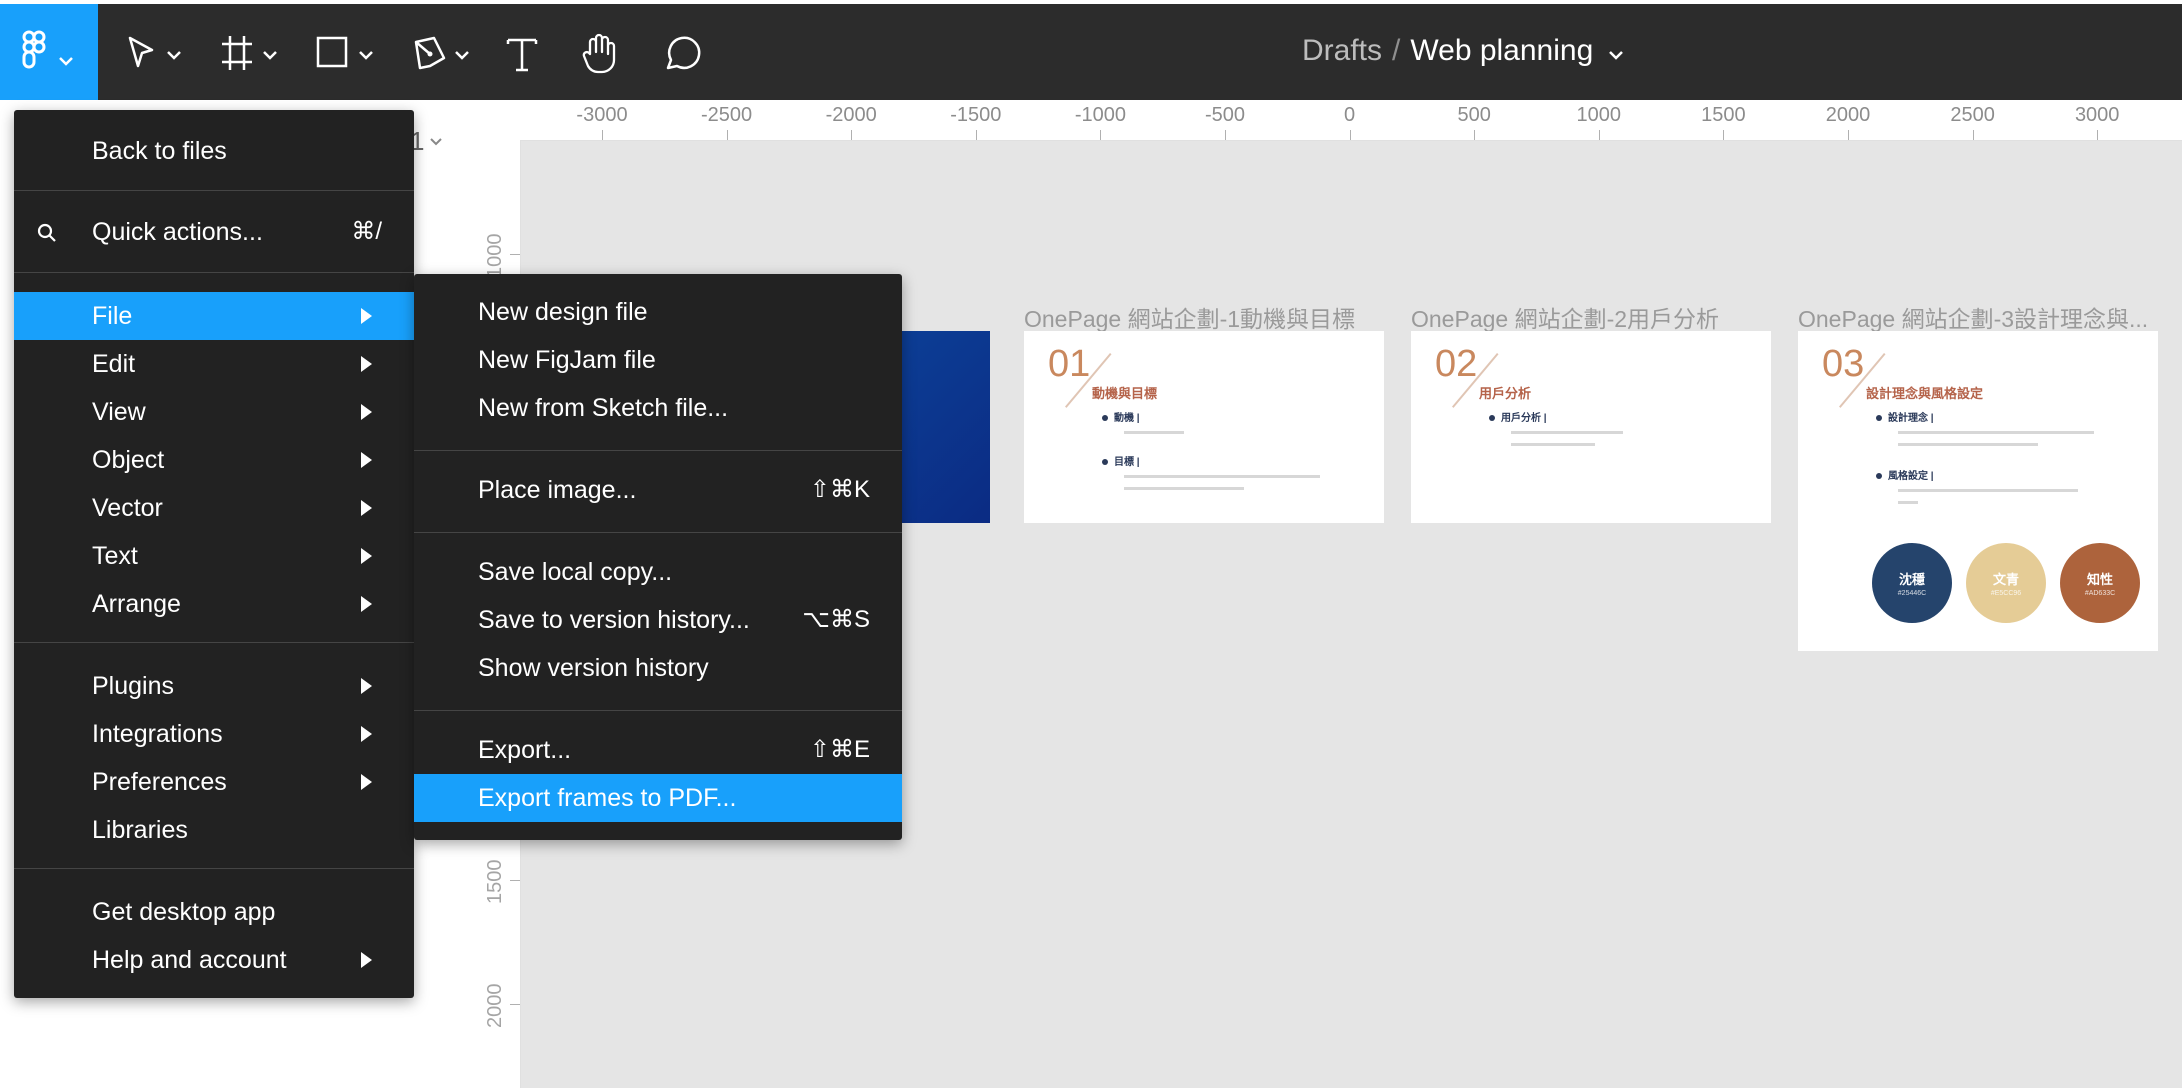 This screenshot has width=2182, height=1088. What do you see at coordinates (214, 412) in the screenshot?
I see `menu-item-view: View` at bounding box center [214, 412].